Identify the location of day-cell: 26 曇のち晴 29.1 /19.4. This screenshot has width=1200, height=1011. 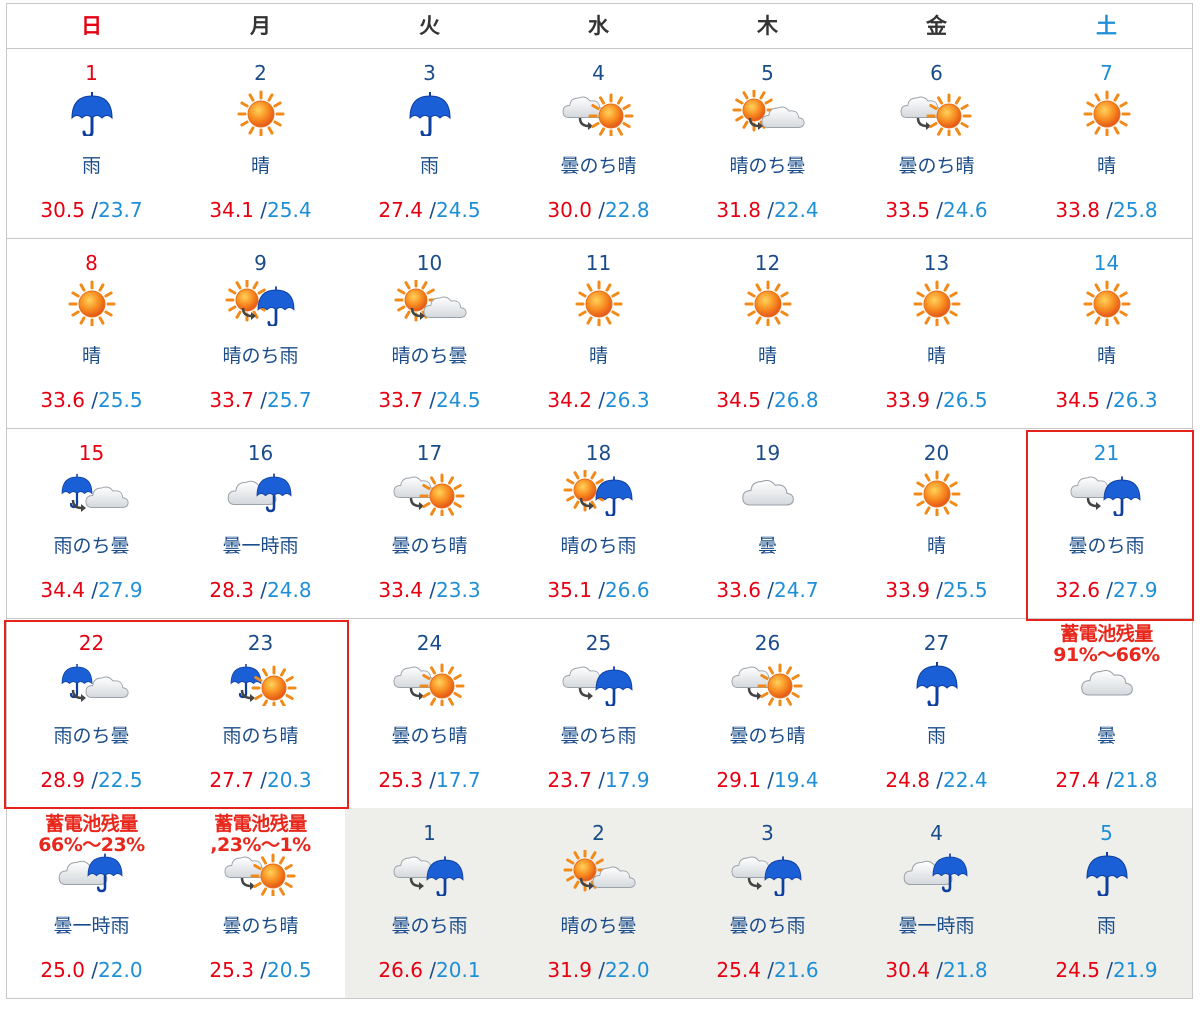
(767, 713).